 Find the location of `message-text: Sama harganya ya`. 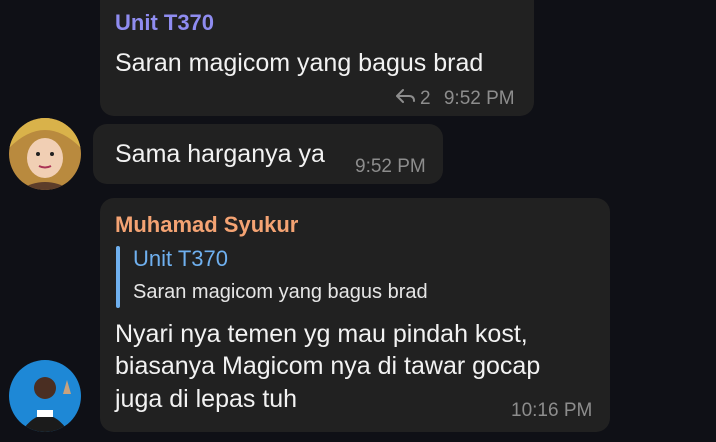

message-text: Sama harganya ya is located at coordinates (220, 154).